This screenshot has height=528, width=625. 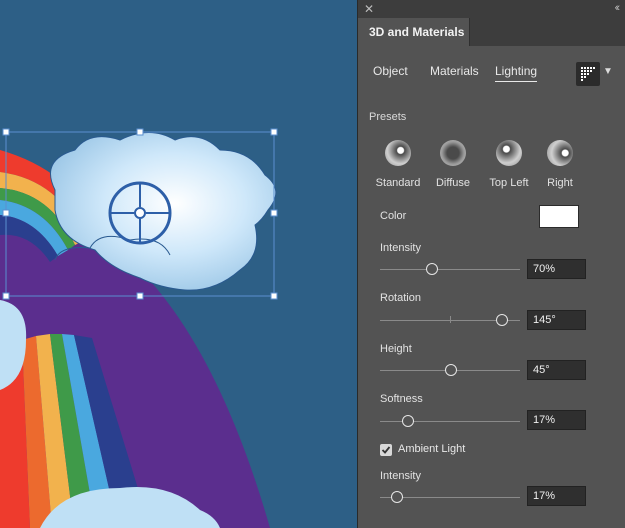 What do you see at coordinates (559, 216) in the screenshot?
I see `light-color-swatch` at bounding box center [559, 216].